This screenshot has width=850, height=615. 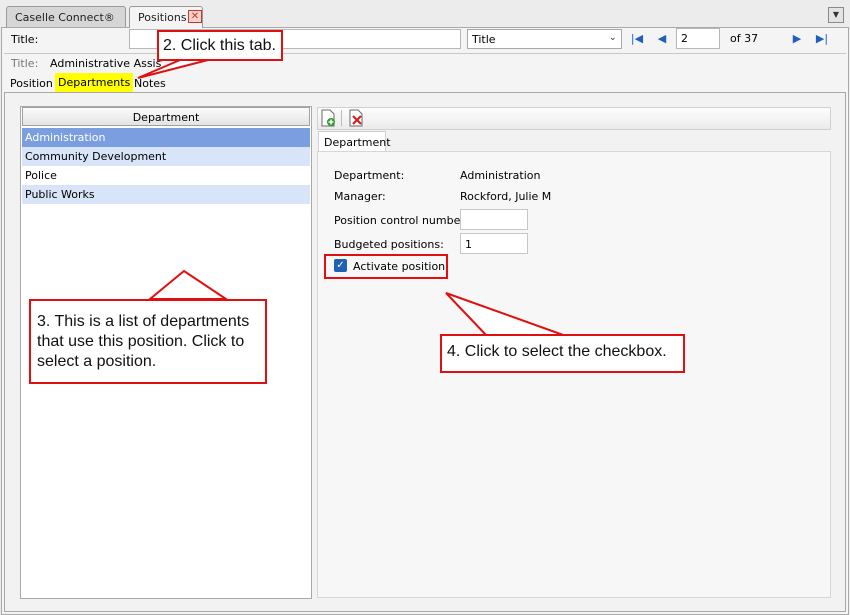 What do you see at coordinates (401, 220) in the screenshot?
I see `position-control-number-label: Position control number:` at bounding box center [401, 220].